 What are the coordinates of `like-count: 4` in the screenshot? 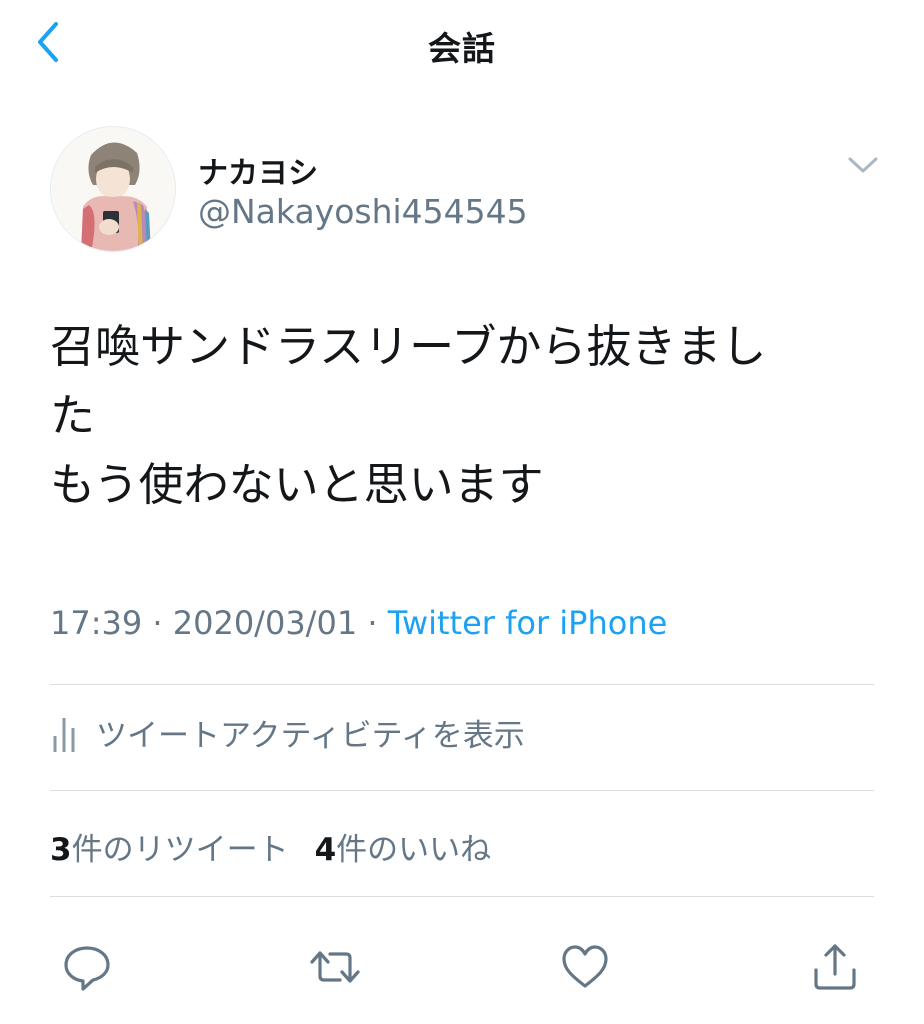 It's located at (325, 850).